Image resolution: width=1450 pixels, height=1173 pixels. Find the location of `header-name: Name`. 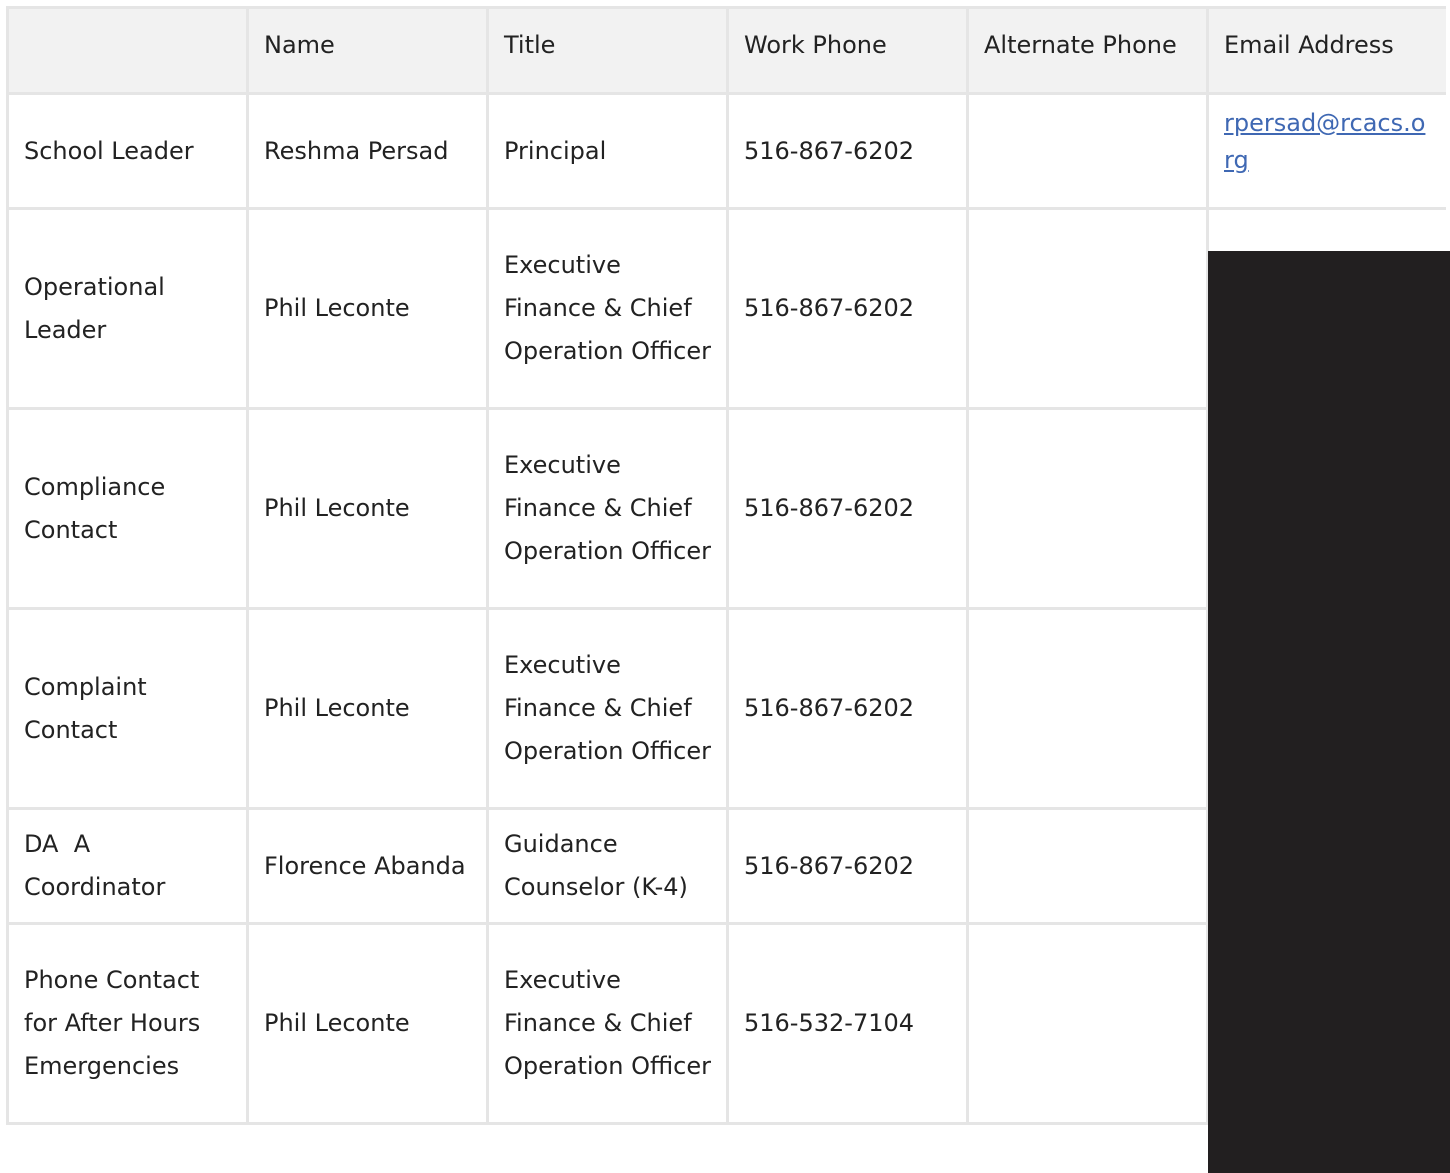

header-name: Name is located at coordinates (367, 50).